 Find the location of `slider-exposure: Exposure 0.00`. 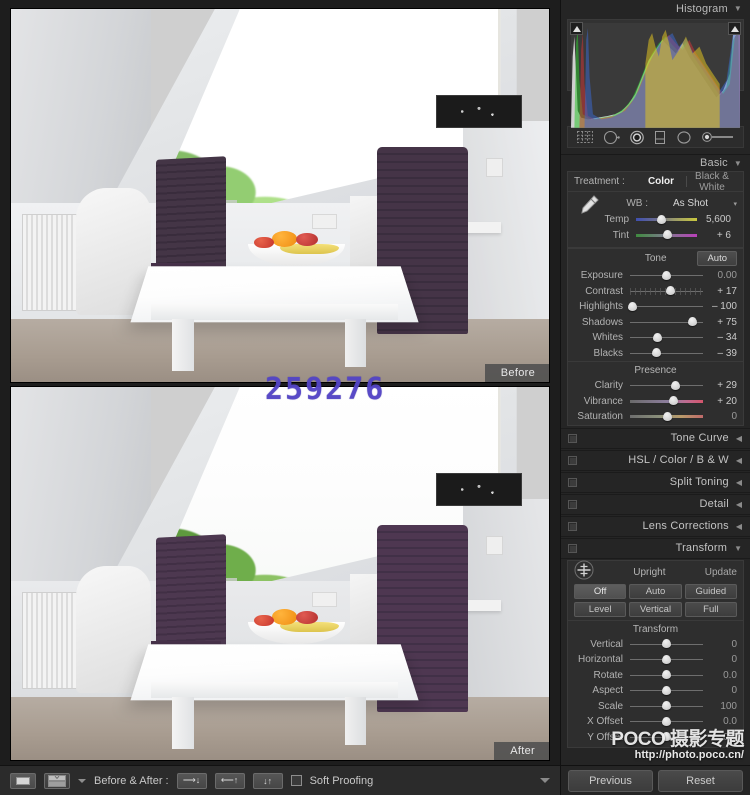

slider-exposure: Exposure 0.00 is located at coordinates (655, 276).